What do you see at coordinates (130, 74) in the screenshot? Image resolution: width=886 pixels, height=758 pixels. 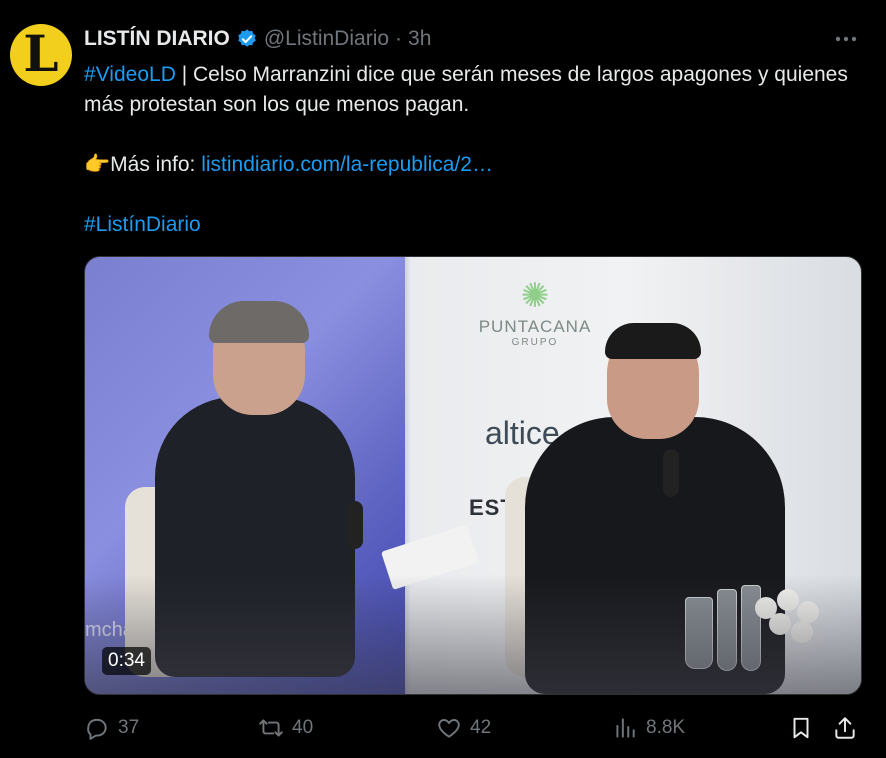 I see `hashtag-videold: #VideoLD` at bounding box center [130, 74].